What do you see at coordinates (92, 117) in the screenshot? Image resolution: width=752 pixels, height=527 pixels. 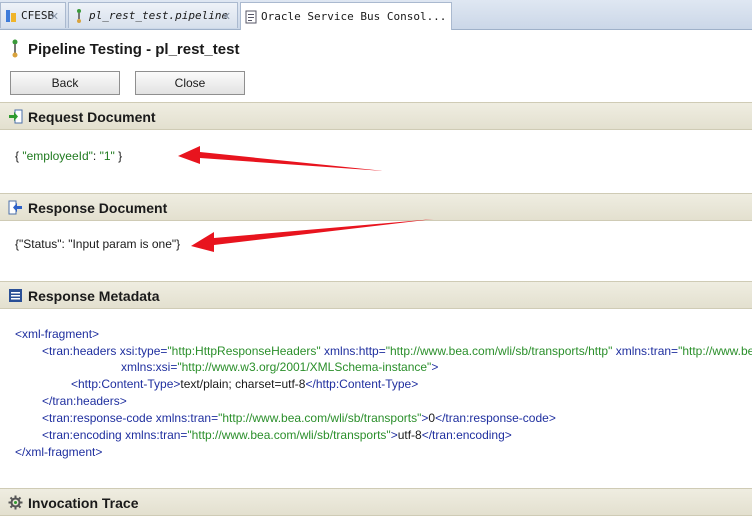 I see `section-title: Request Document` at bounding box center [92, 117].